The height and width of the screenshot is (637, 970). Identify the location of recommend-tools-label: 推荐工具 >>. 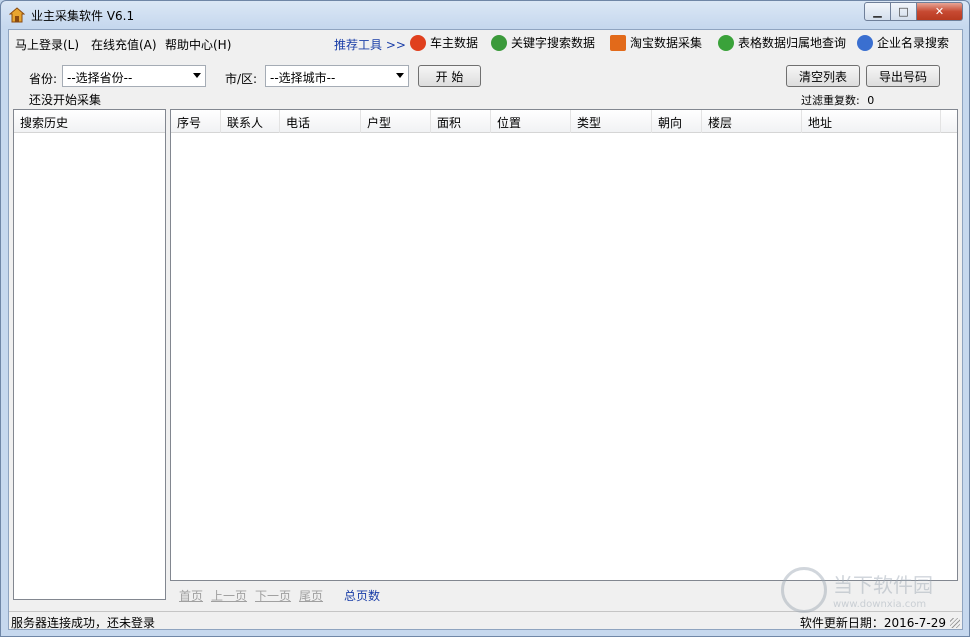
(370, 45).